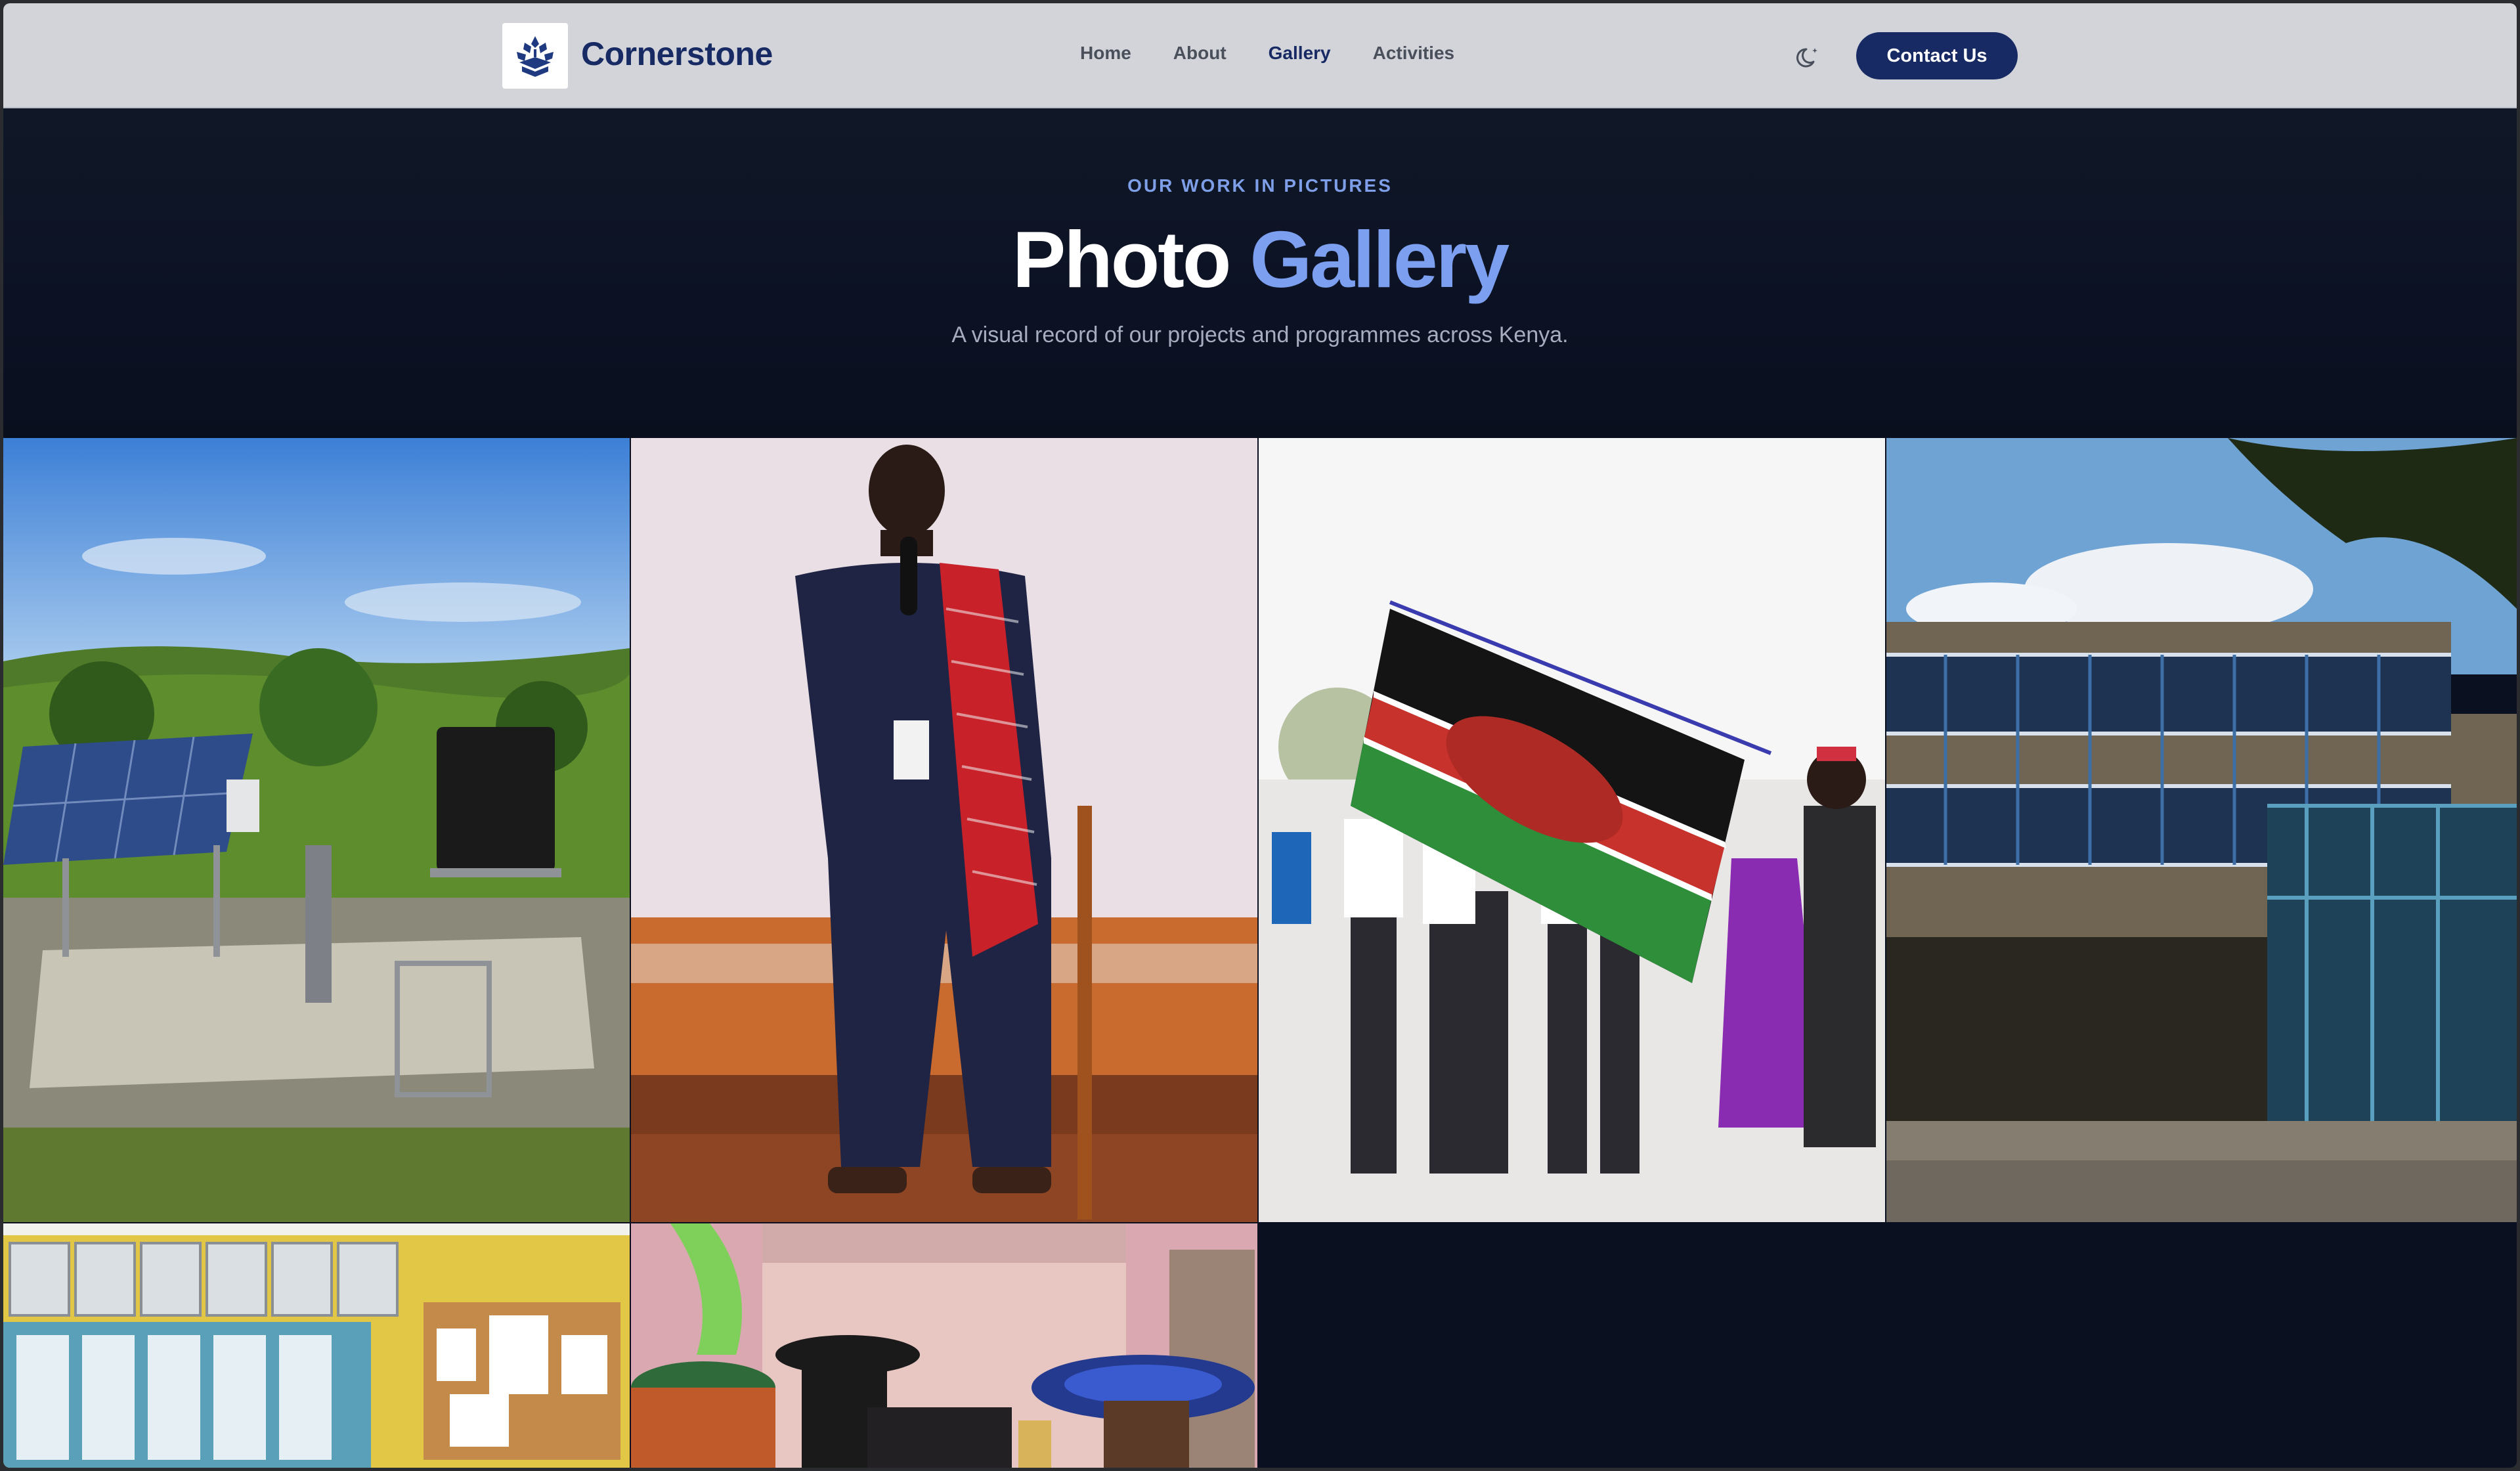 The image size is (2520, 1471). Describe the element at coordinates (1572, 830) in the screenshot. I see `gallery-photo-flag-ceremony` at that location.